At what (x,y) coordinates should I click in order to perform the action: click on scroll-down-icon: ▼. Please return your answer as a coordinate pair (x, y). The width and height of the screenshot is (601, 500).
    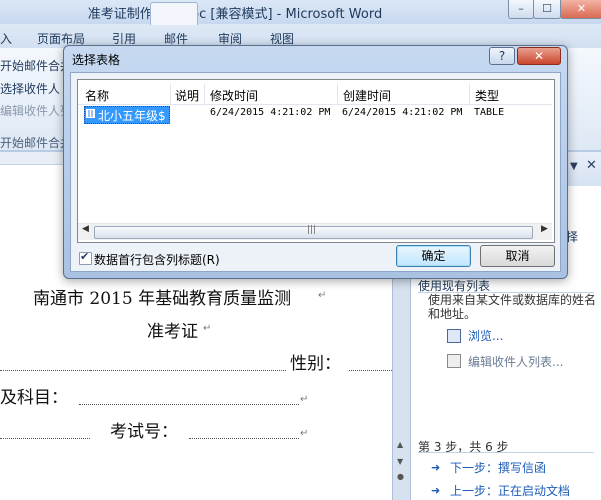
    Looking at the image, I should click on (400, 461).